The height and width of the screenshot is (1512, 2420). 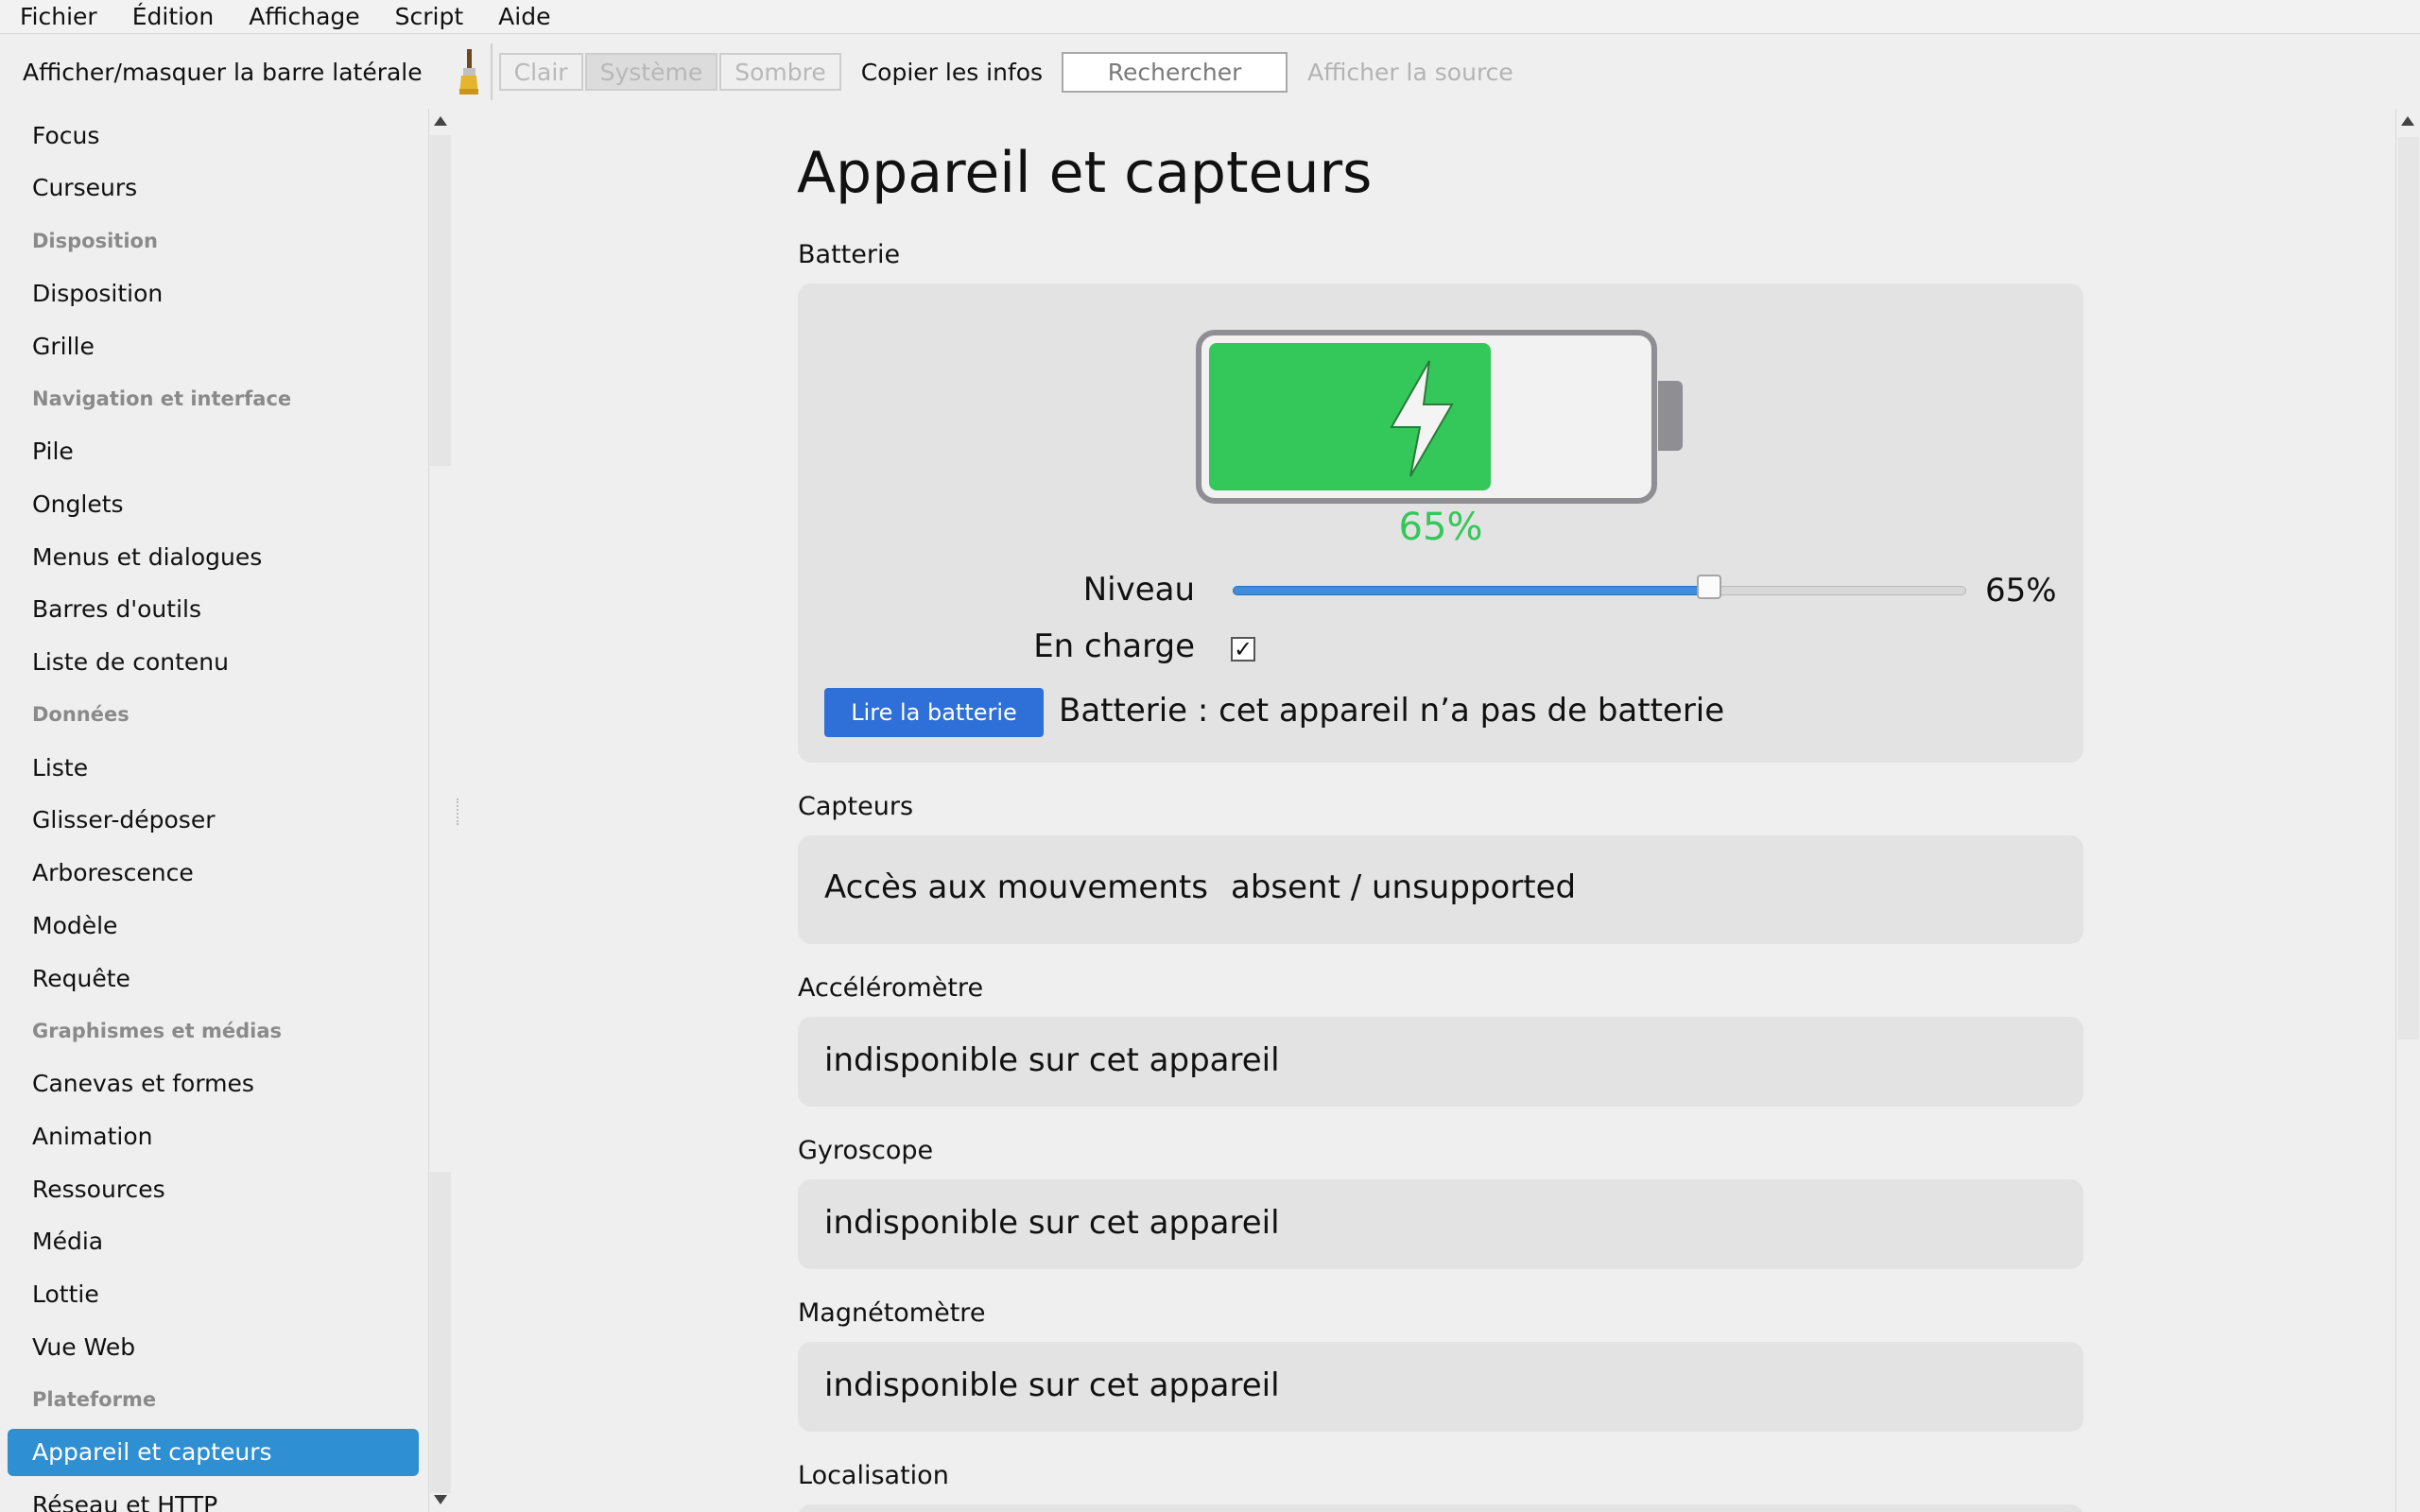 I want to click on theme-selector: Clair Système Sombre, so click(x=671, y=72).